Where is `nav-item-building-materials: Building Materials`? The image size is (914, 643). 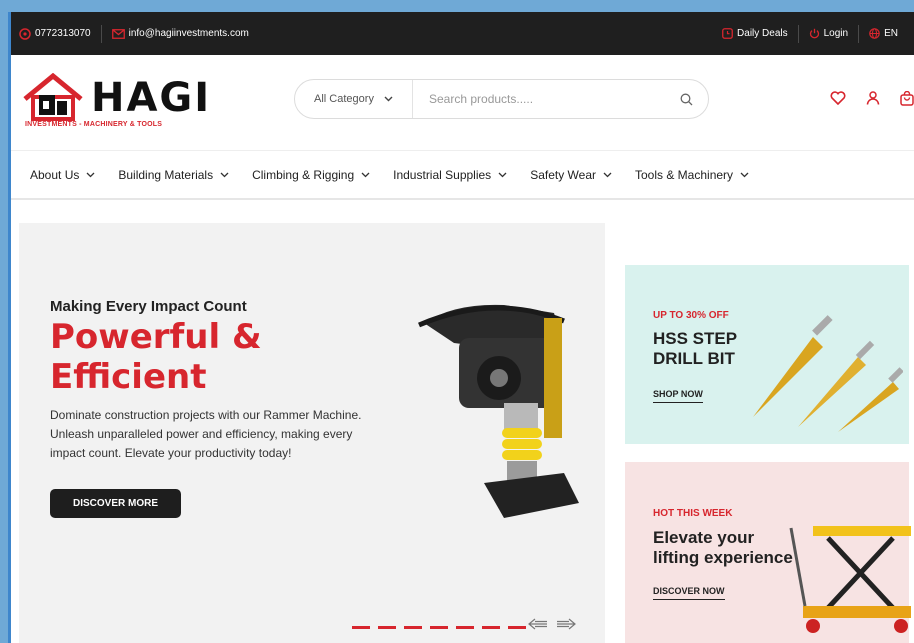
nav-item-building-materials: Building Materials is located at coordinates (173, 175).